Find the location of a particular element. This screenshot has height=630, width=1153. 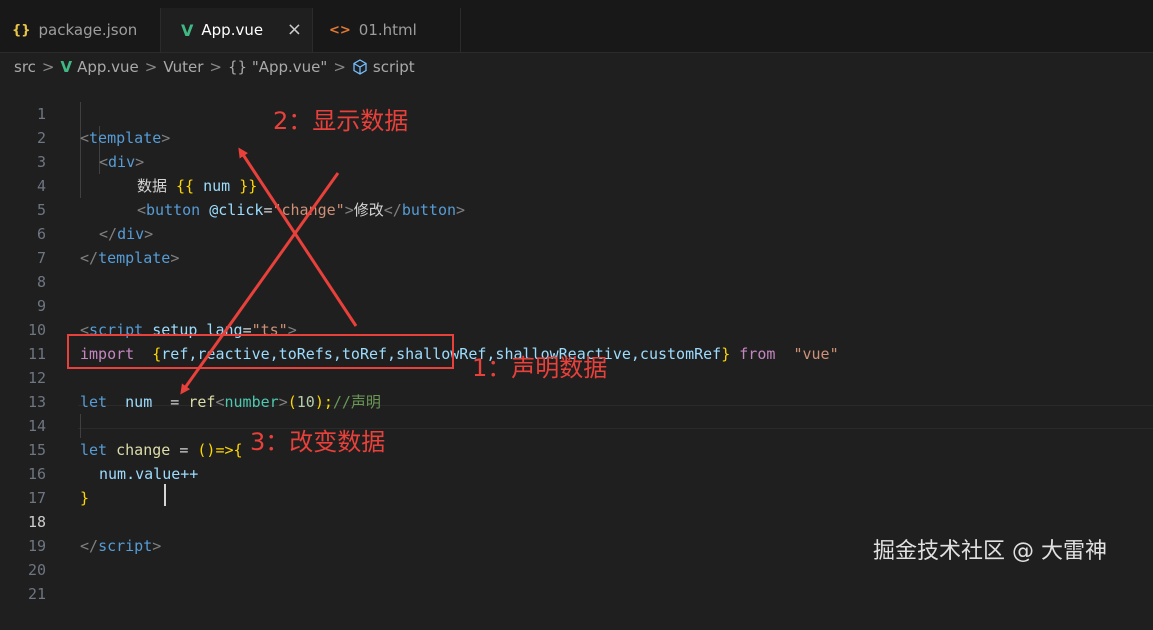

arrow-declare-to-display is located at coordinates (298, 237).